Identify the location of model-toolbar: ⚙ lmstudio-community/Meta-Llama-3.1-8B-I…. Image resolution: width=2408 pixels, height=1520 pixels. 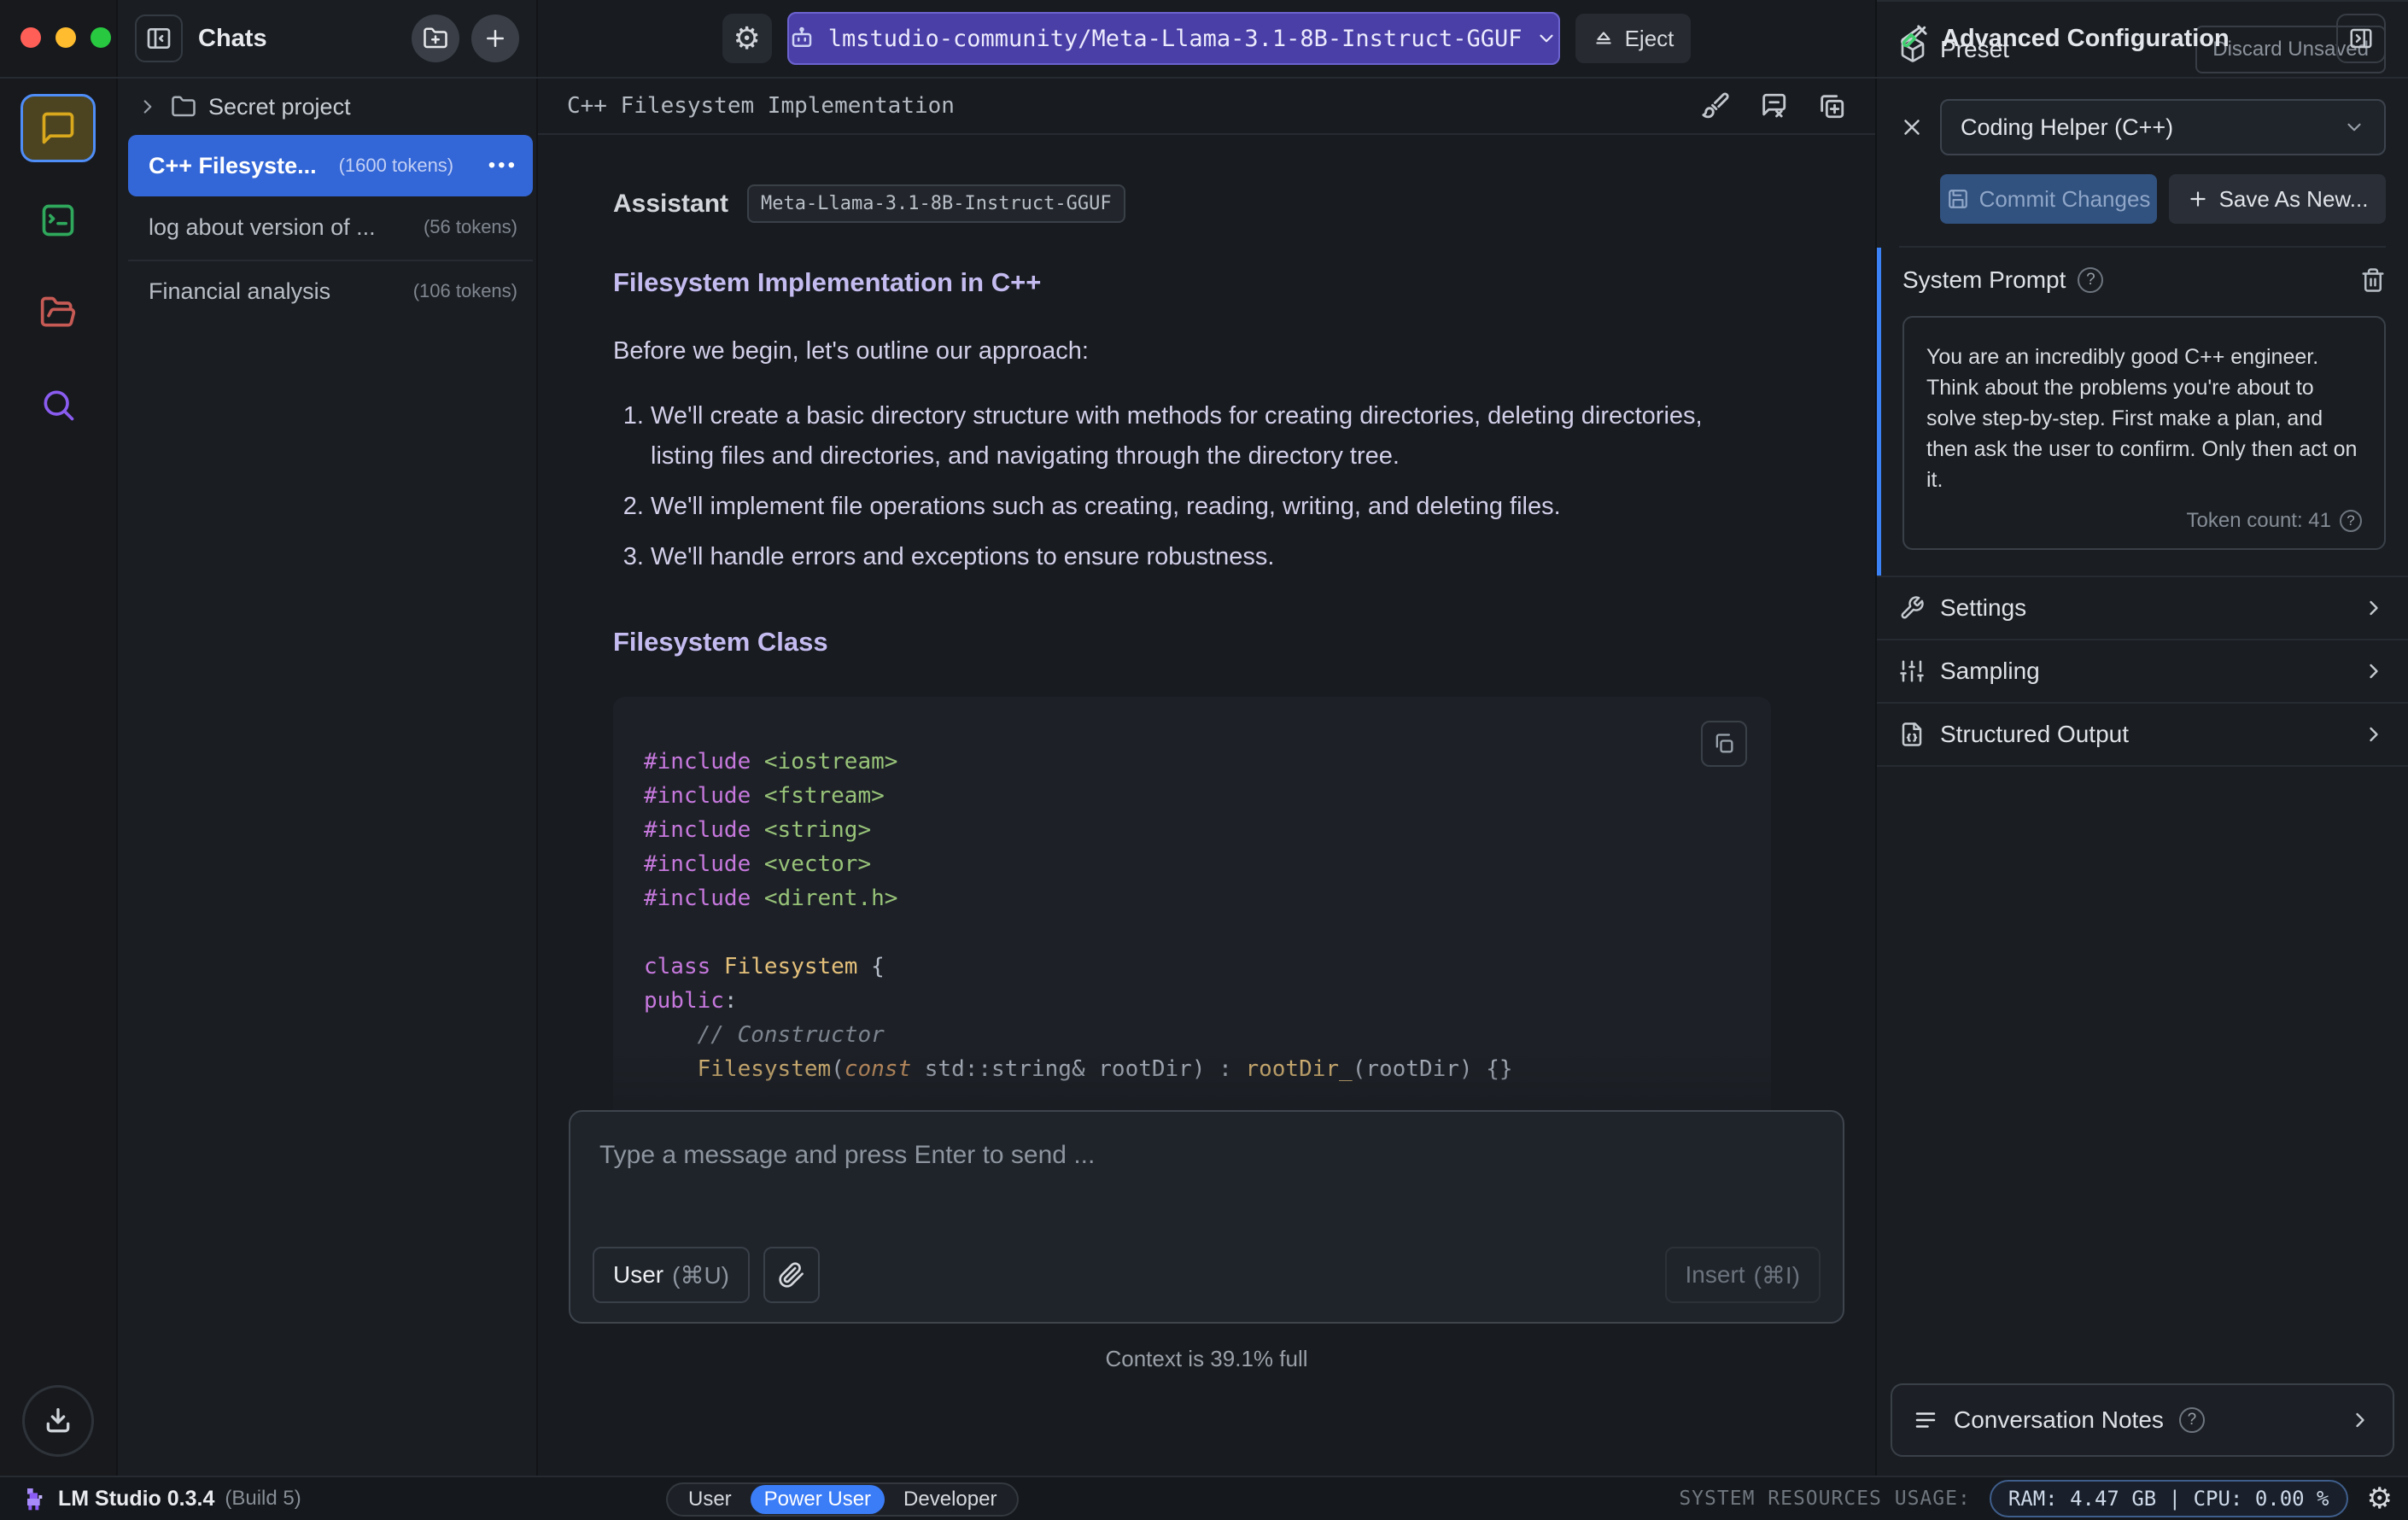
(1206, 38).